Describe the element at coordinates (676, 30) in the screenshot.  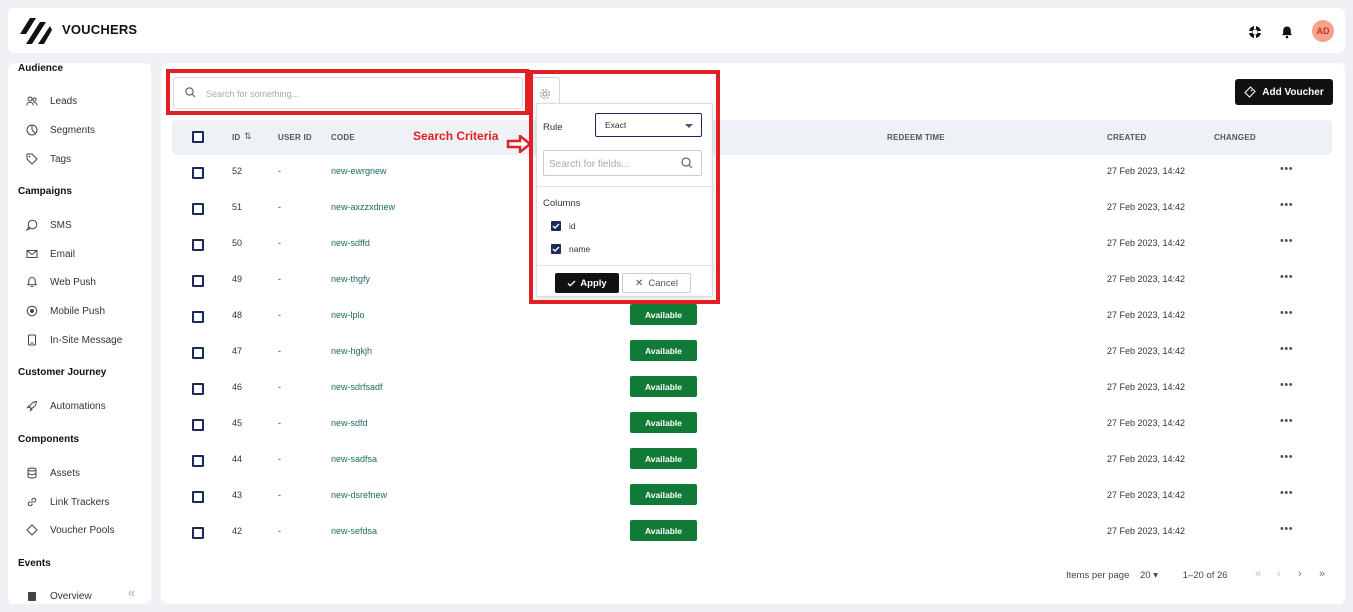
I see `top-bar: VOUCHERS AD` at that location.